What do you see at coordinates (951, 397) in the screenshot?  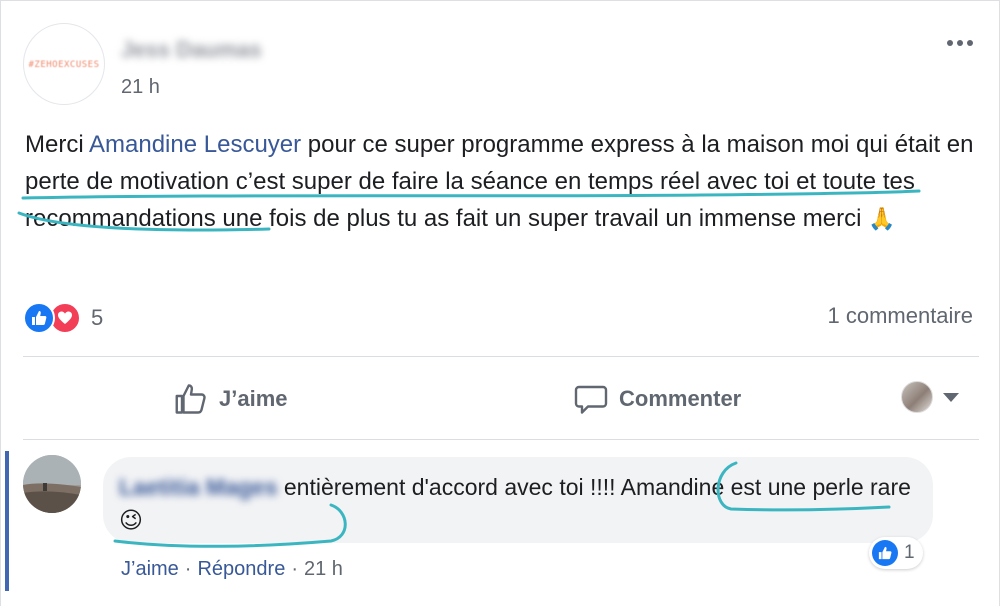 I see `audience-caret-icon` at bounding box center [951, 397].